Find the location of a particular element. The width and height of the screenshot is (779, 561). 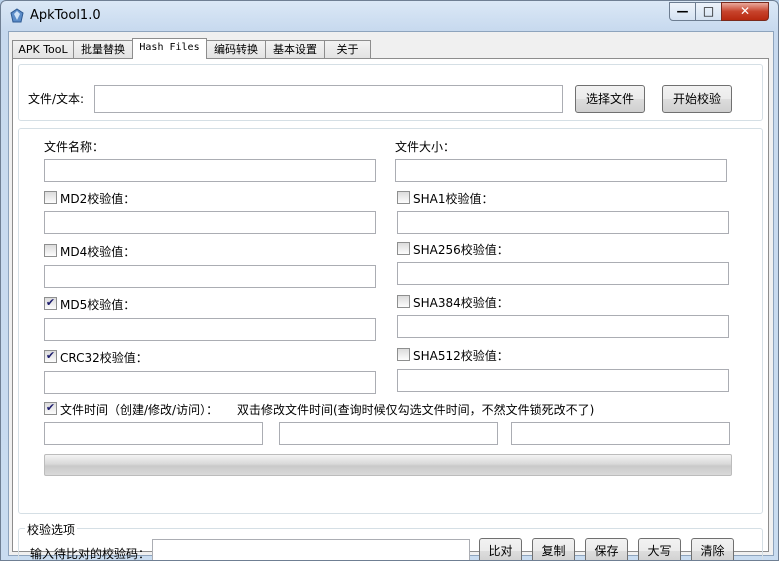

file-time-check-mark: ✔ is located at coordinates (50, 407).